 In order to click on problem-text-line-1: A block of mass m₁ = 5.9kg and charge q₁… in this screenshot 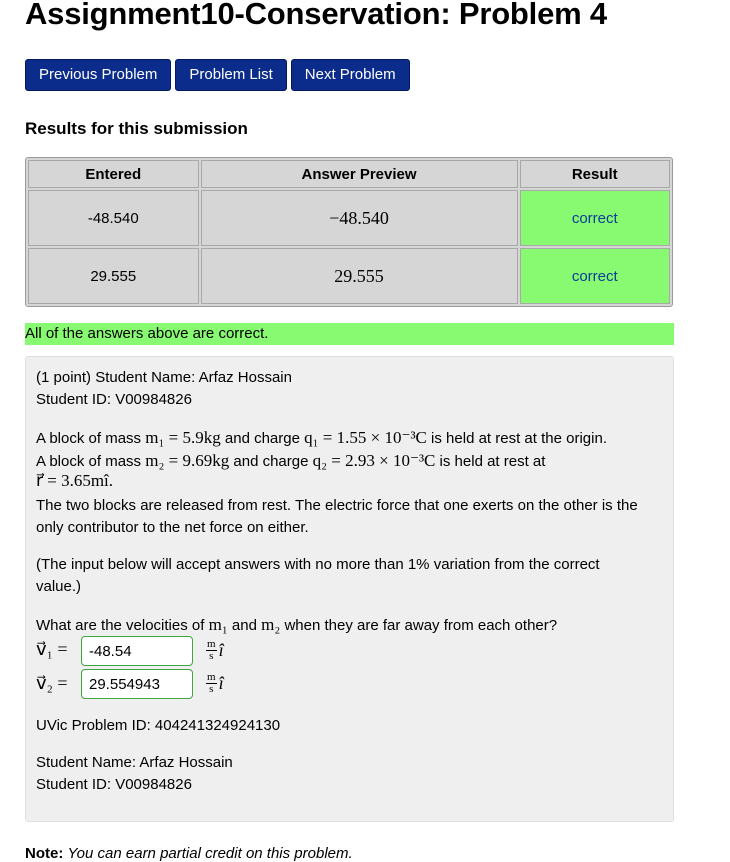, I will do `click(321, 438)`.